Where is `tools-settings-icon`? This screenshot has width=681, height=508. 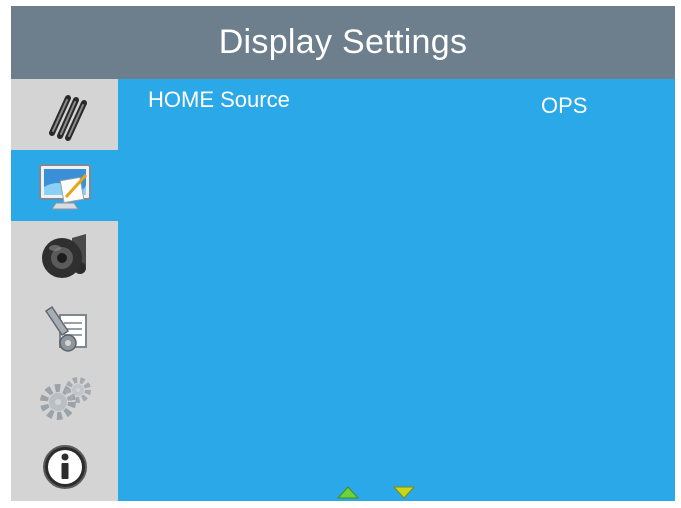
tools-settings-icon is located at coordinates (65, 328).